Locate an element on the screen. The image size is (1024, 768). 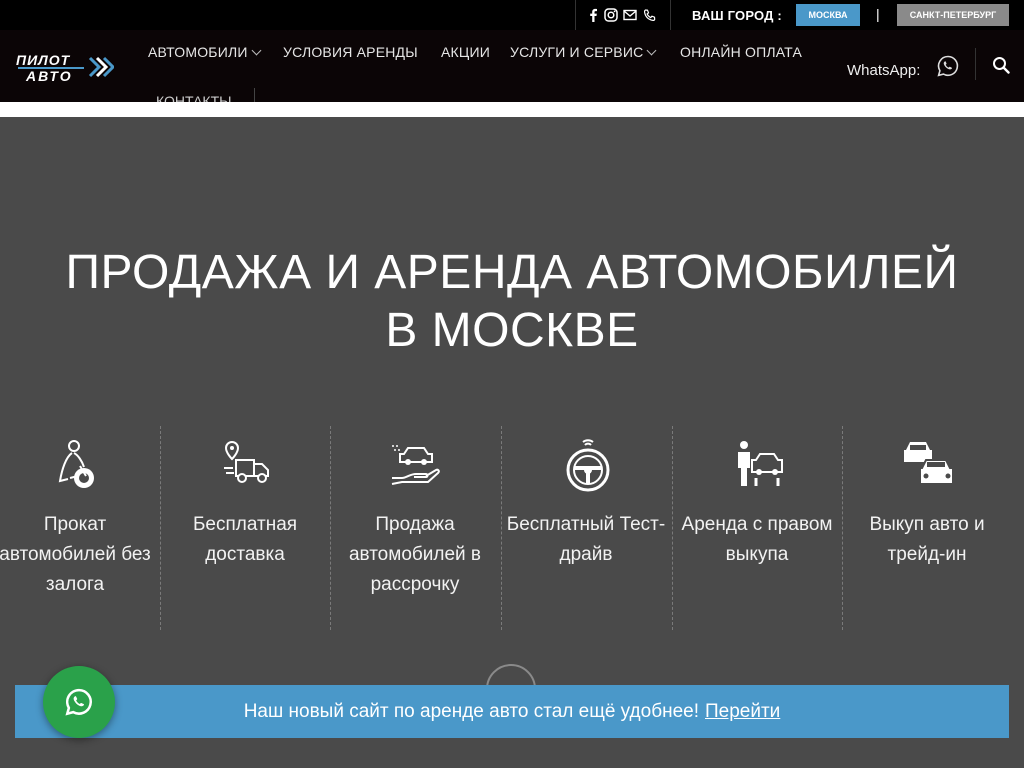
nav-online-payment: ОНЛАЙН ОПЛАТА is located at coordinates (741, 52).